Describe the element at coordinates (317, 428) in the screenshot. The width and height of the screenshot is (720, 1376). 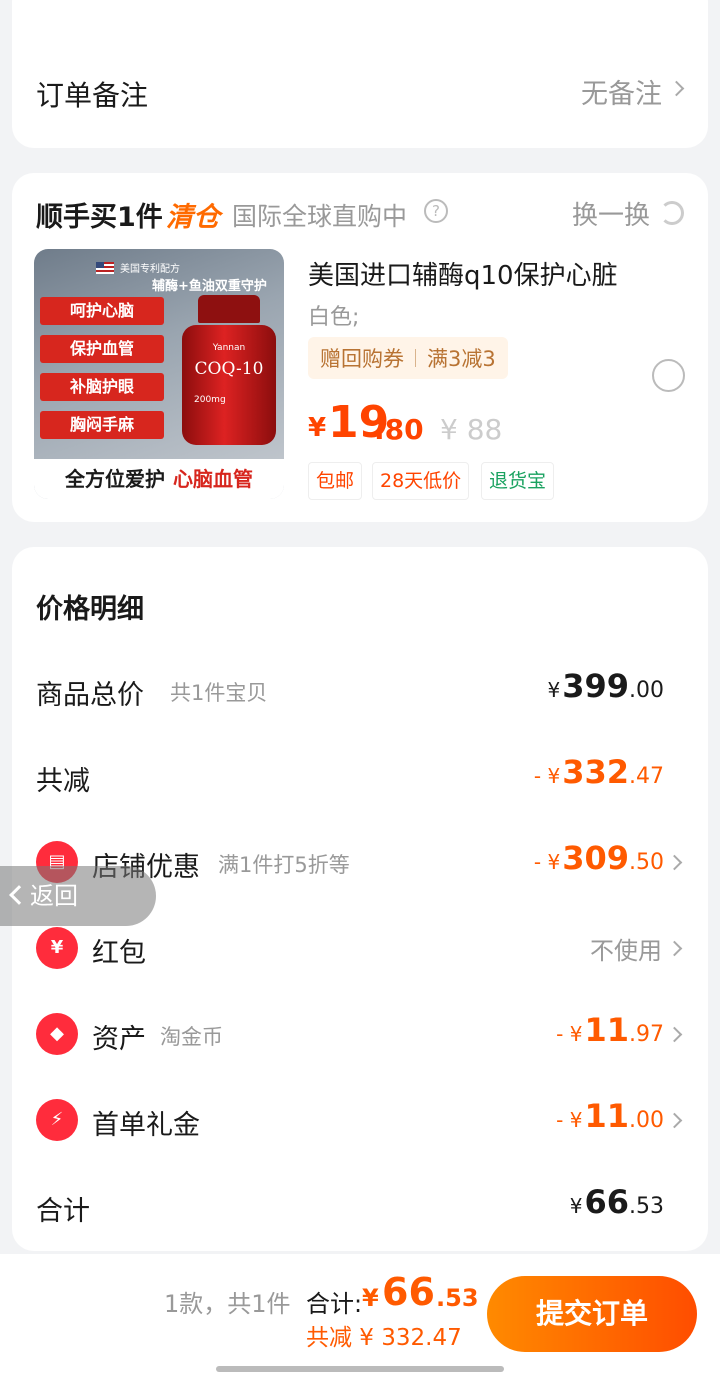
I see `price-currency: ¥` at that location.